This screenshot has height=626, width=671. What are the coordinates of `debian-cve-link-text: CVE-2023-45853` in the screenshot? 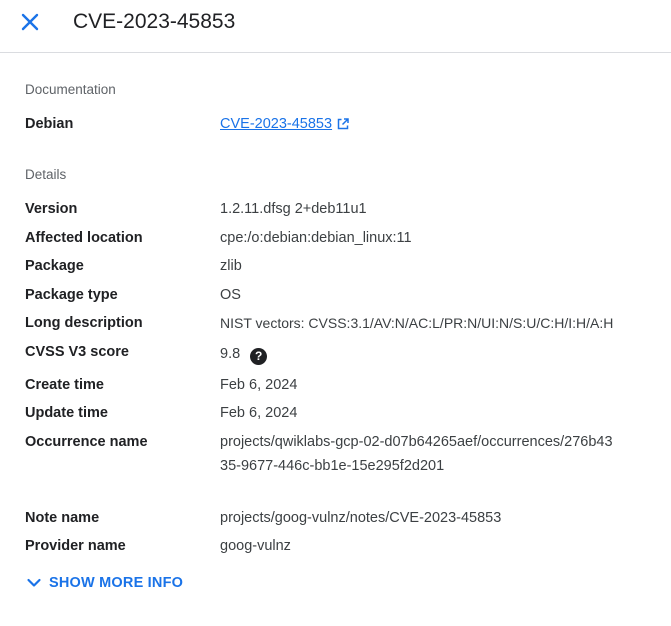 It's located at (276, 124).